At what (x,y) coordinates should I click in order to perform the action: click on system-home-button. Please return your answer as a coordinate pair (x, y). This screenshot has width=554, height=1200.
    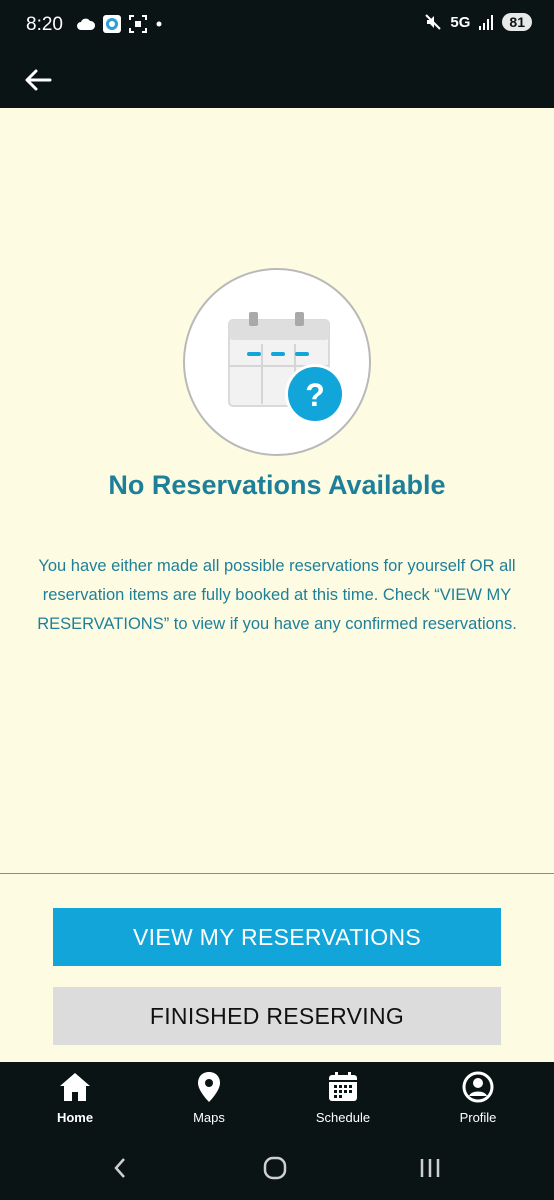
    Looking at the image, I should click on (275, 1168).